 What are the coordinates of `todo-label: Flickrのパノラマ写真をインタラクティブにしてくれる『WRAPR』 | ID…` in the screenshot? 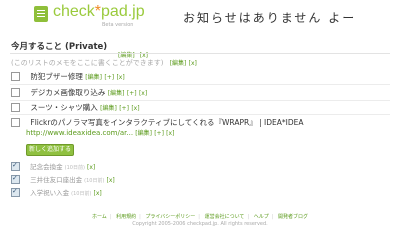 It's located at (167, 122).